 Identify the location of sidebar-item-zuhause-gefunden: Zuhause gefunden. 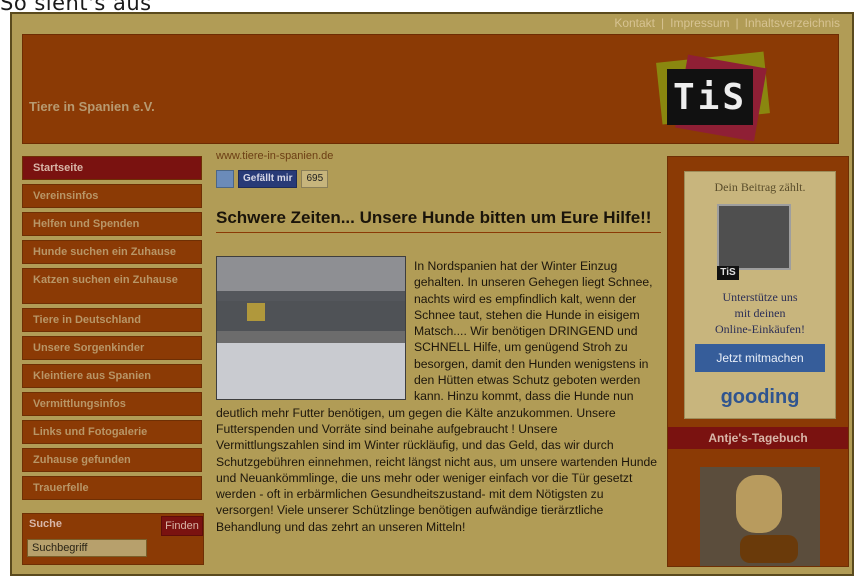
(112, 460).